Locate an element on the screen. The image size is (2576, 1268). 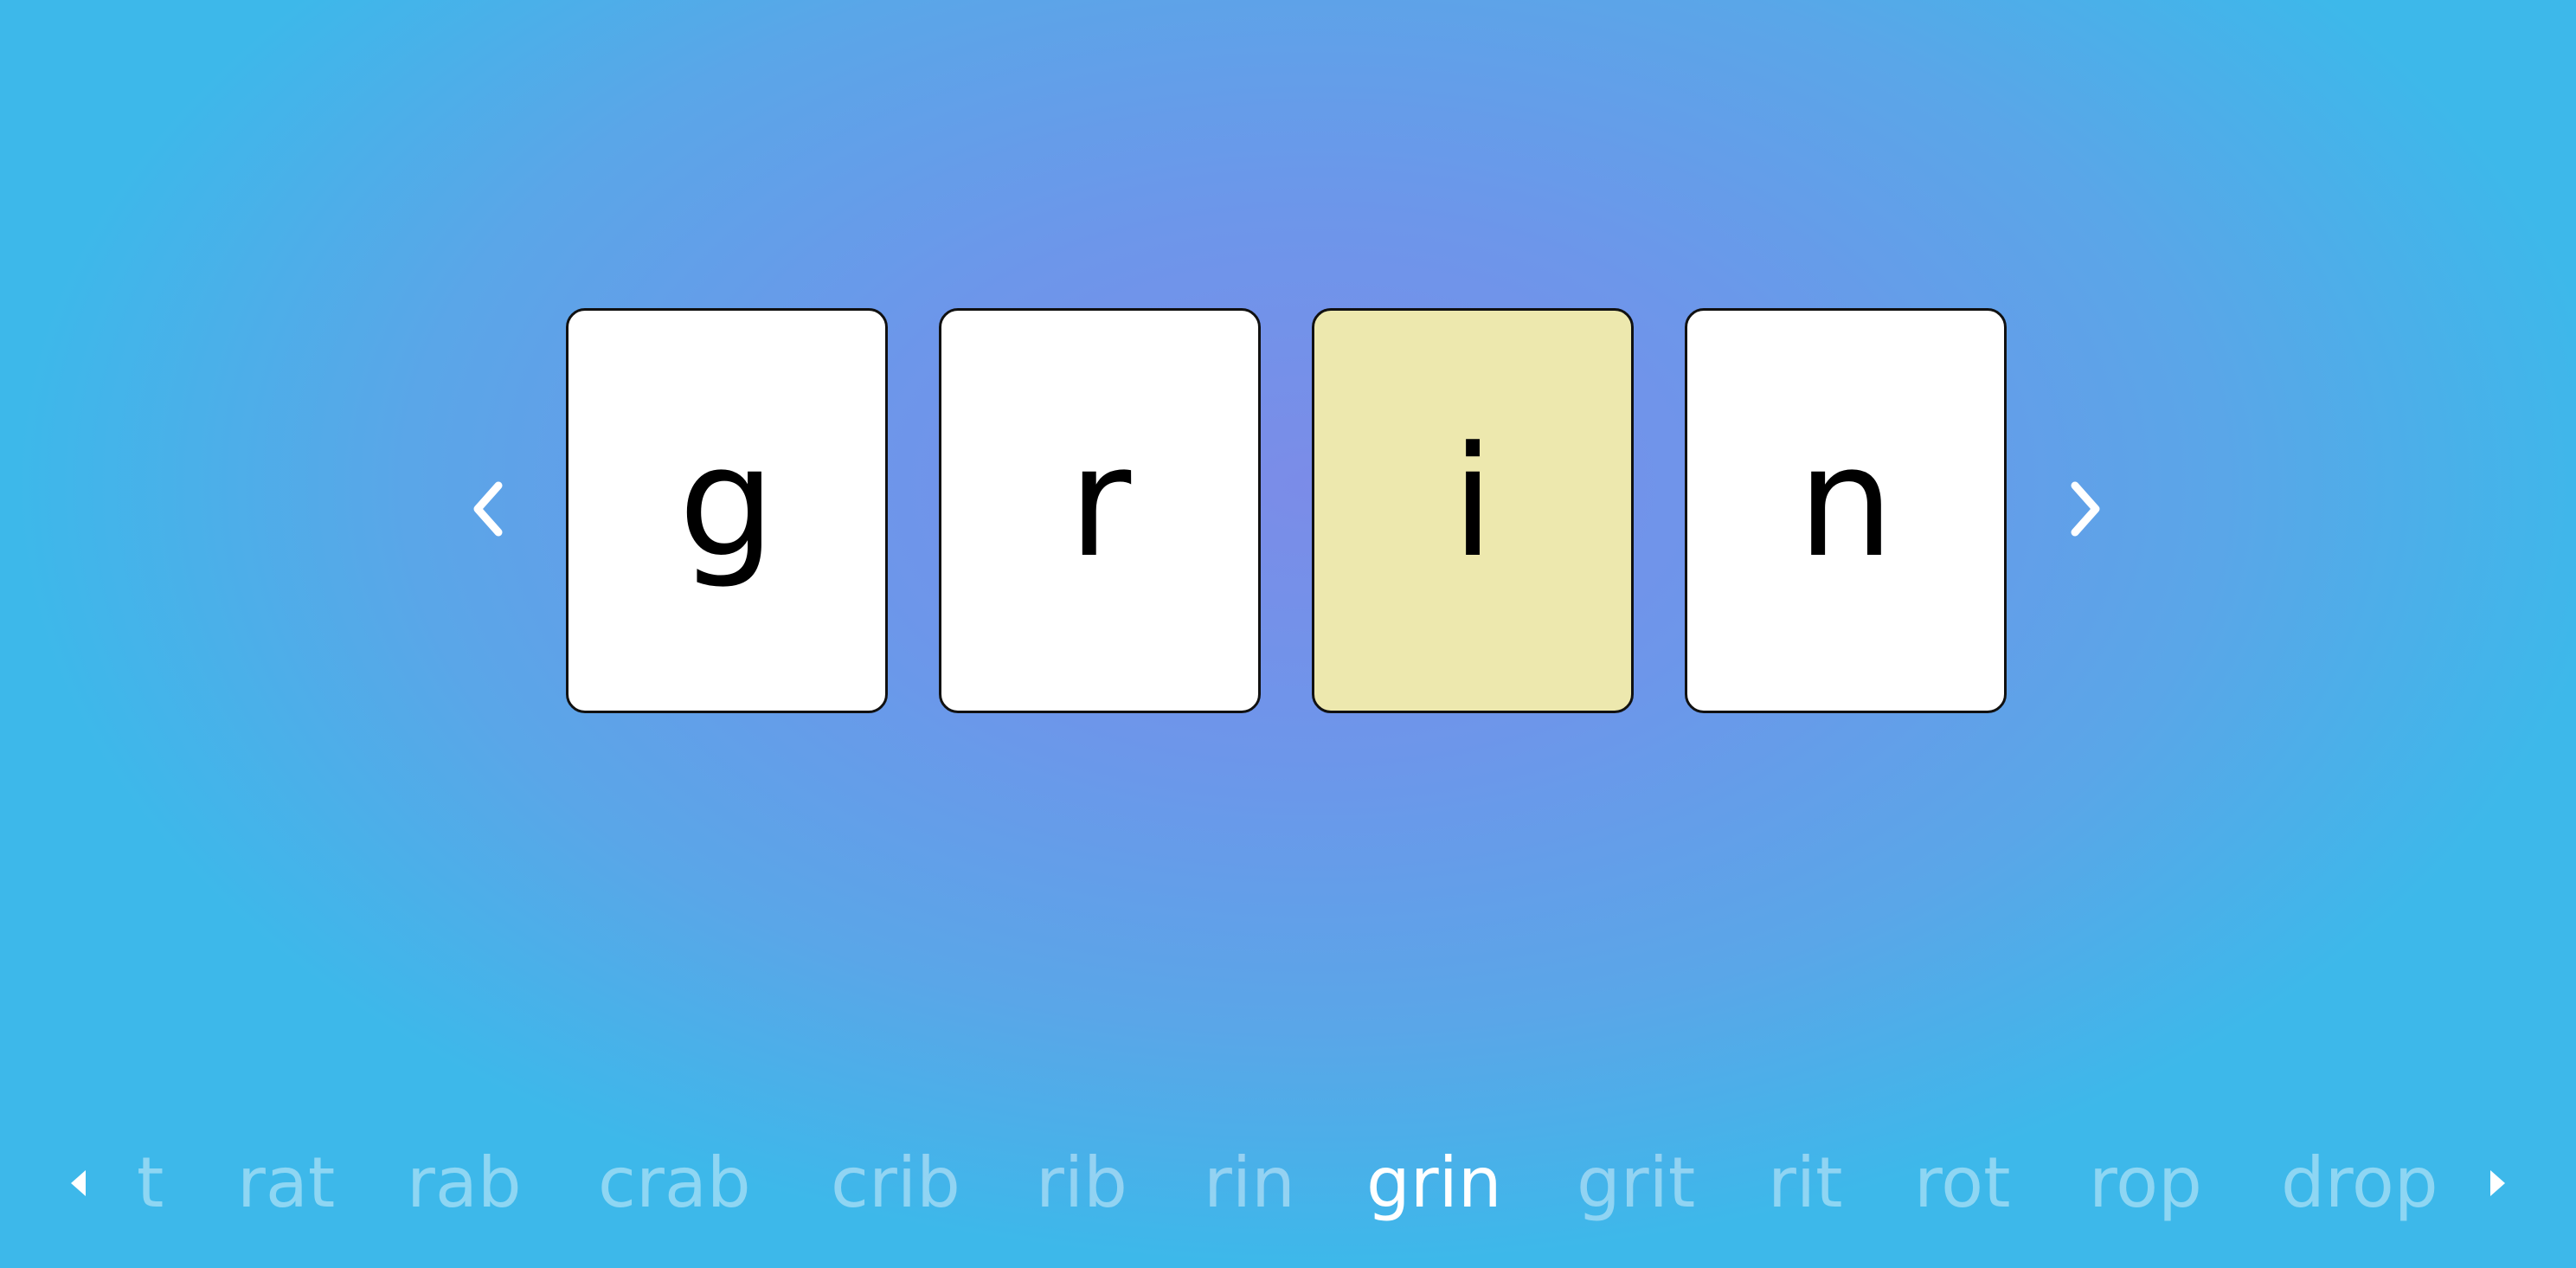
tile-letter: n is located at coordinates (1846, 502).